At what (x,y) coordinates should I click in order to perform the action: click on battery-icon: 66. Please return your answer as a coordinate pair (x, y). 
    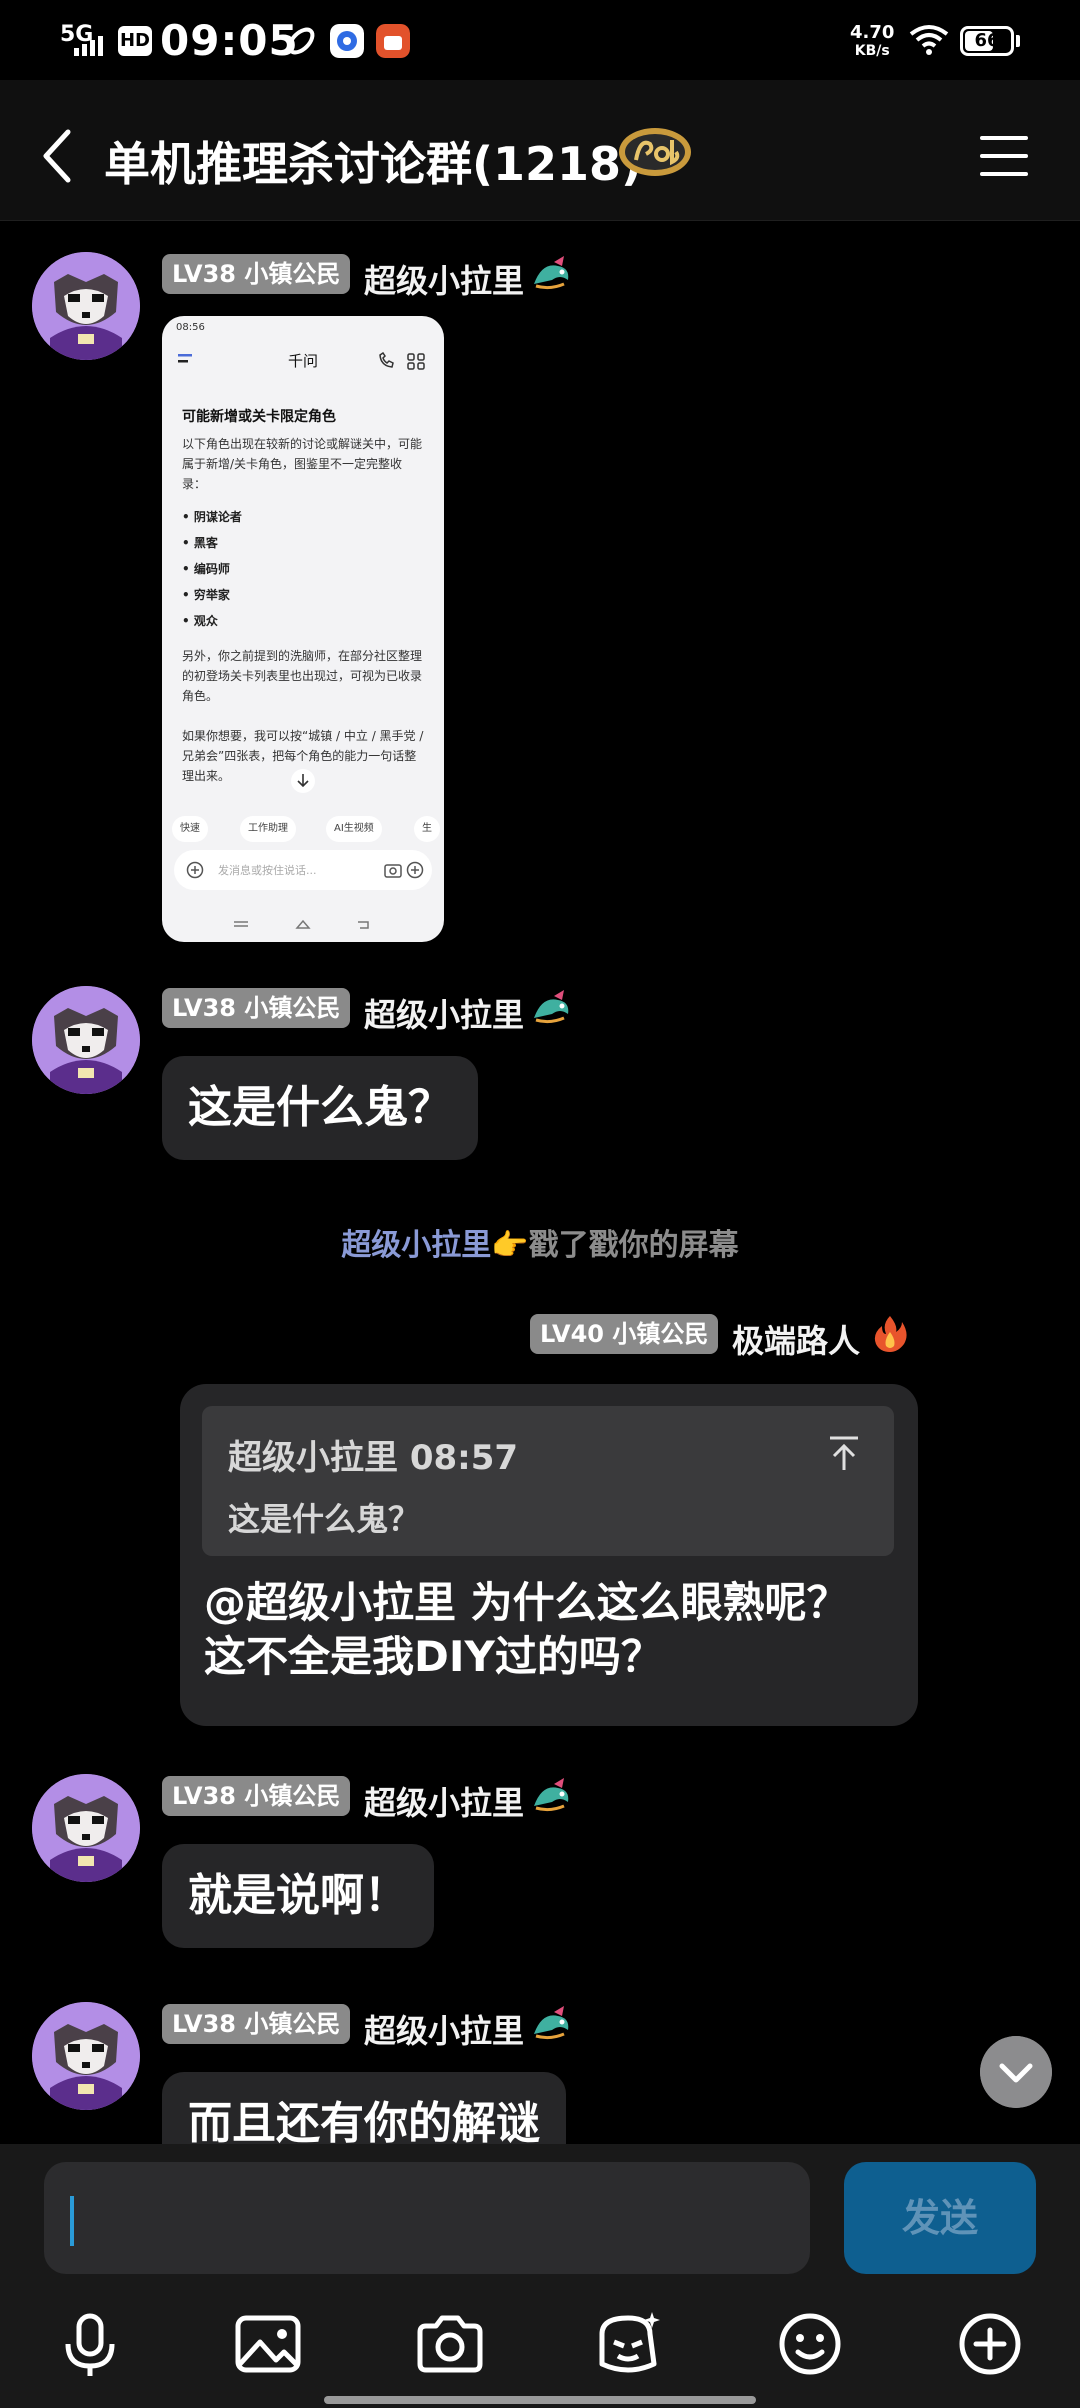
    Looking at the image, I should click on (987, 41).